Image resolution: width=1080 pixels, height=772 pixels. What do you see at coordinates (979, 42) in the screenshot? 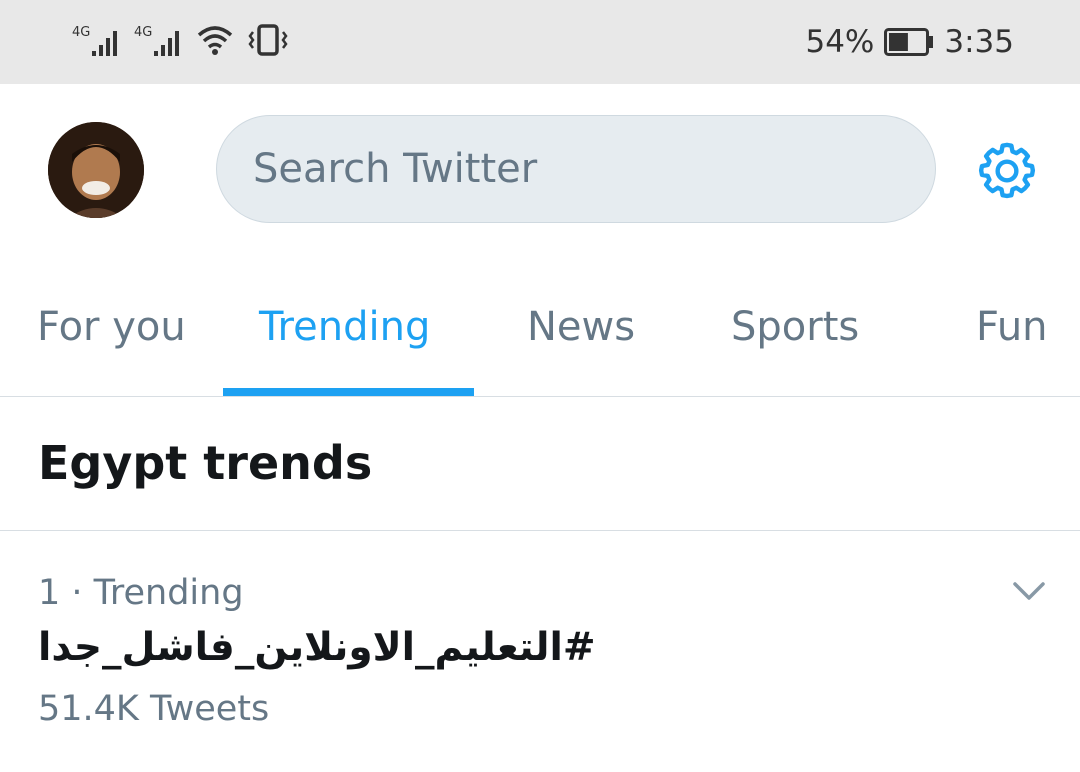
I see `clock: 3:35` at bounding box center [979, 42].